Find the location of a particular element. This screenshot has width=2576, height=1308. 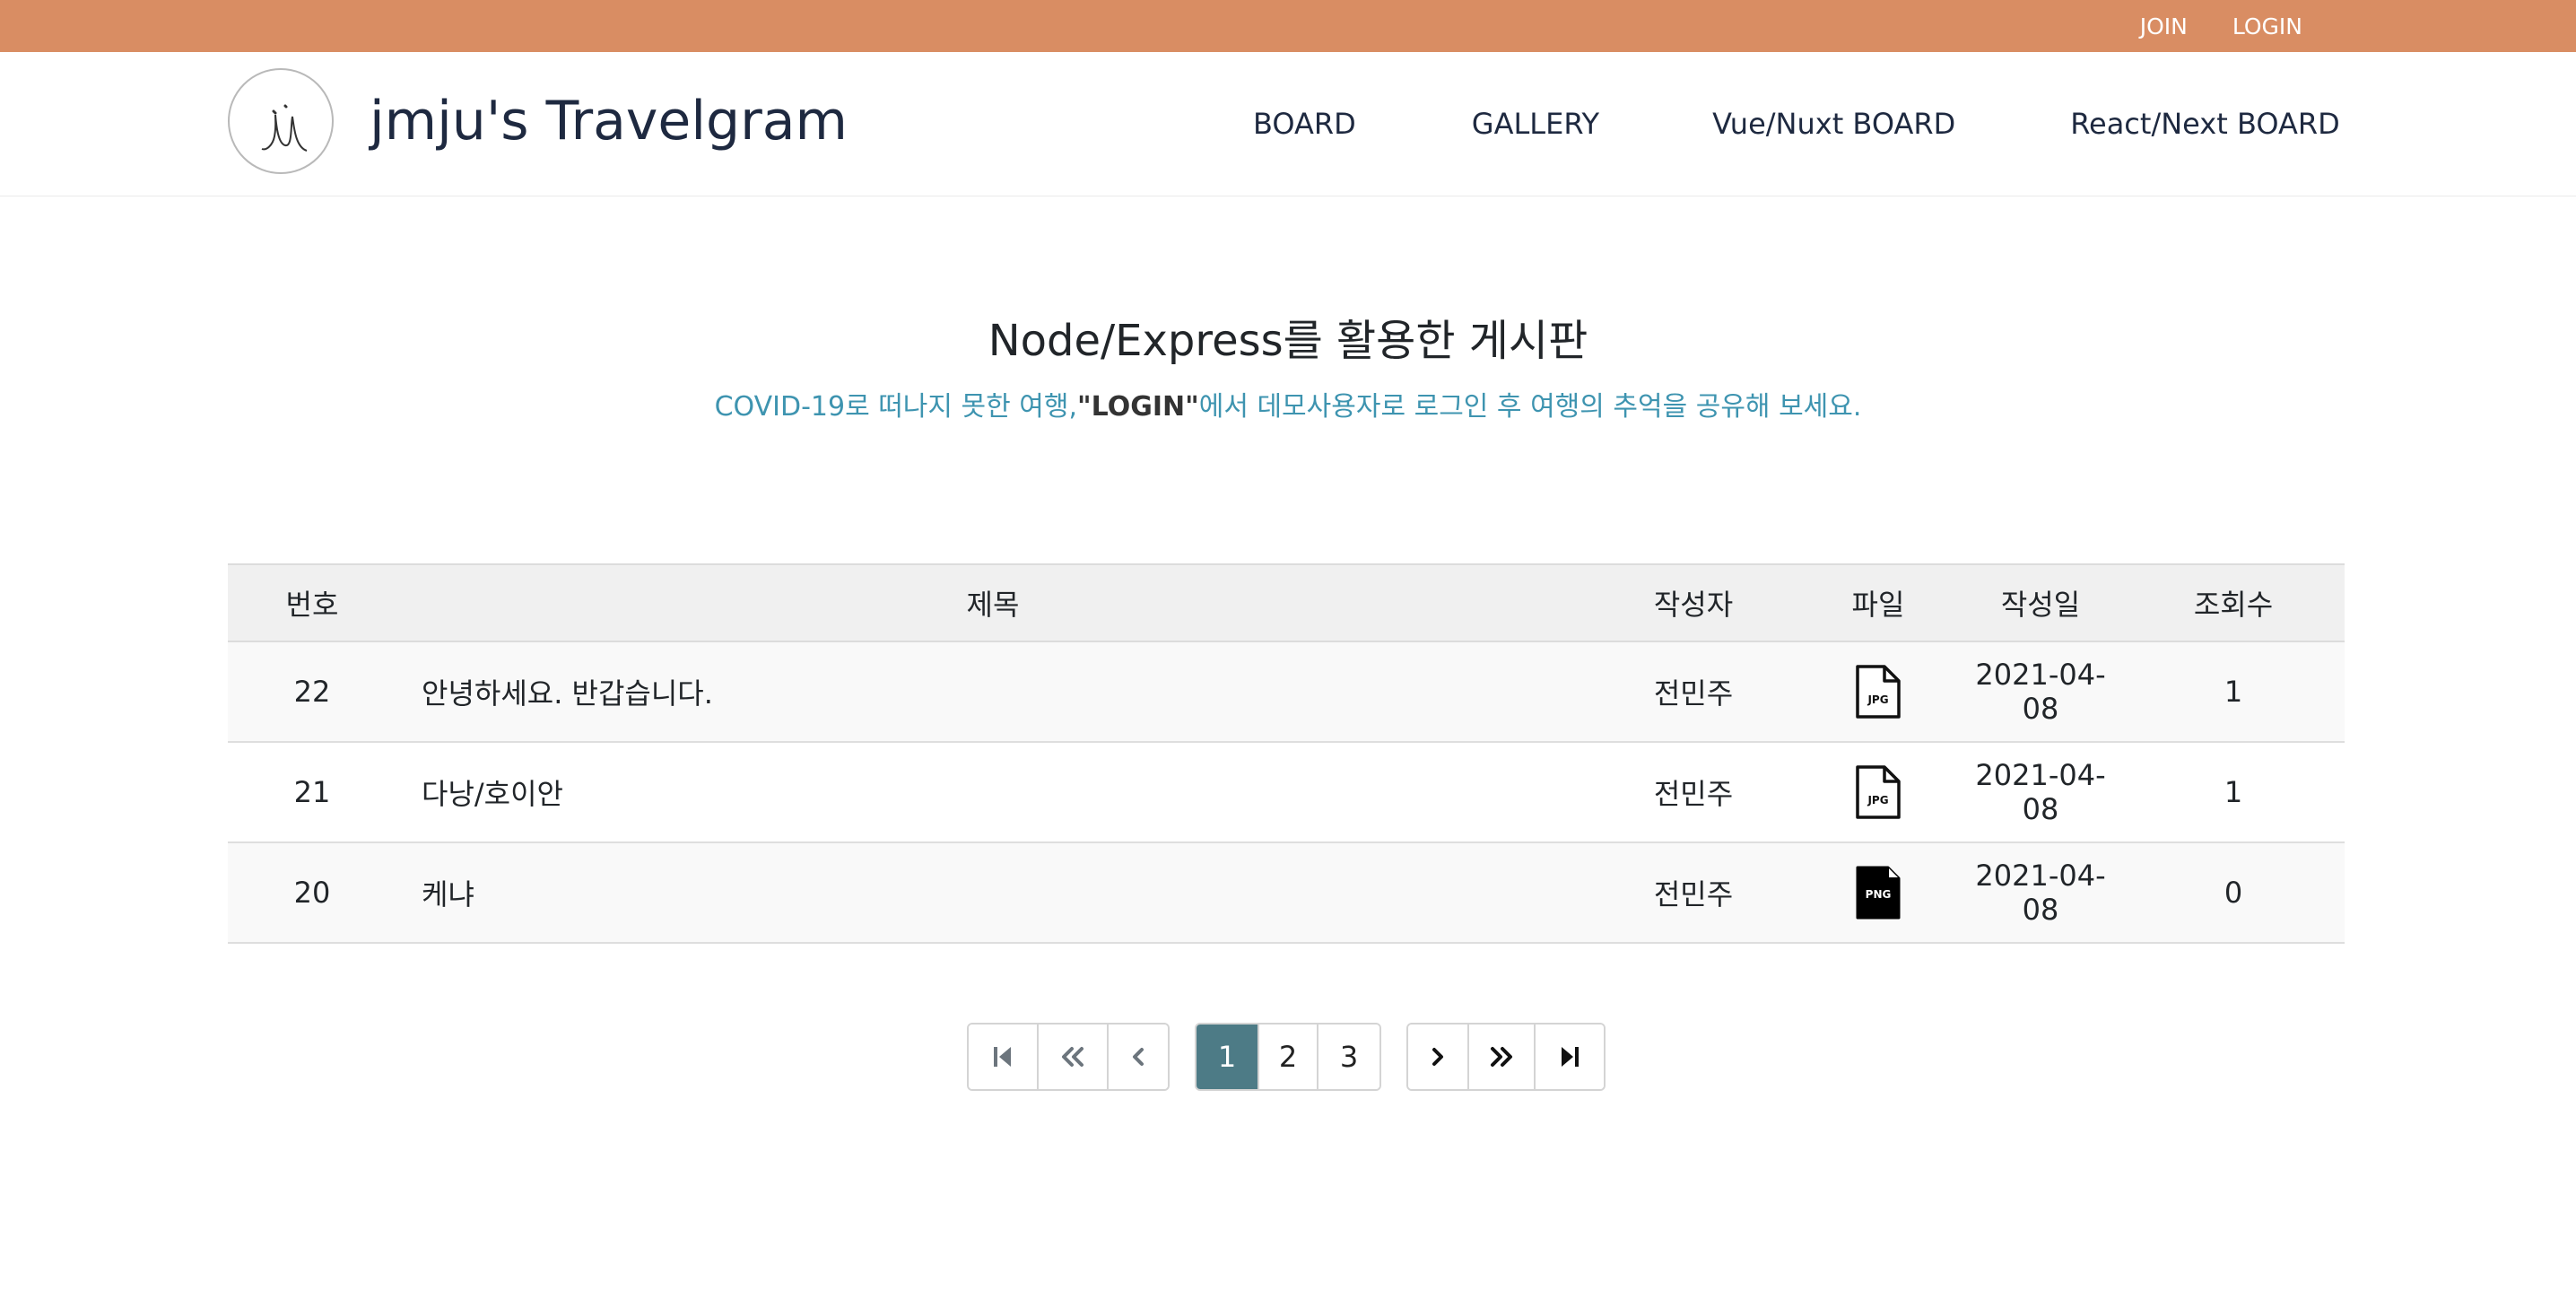

header-author: 작성자 is located at coordinates (1693, 603).